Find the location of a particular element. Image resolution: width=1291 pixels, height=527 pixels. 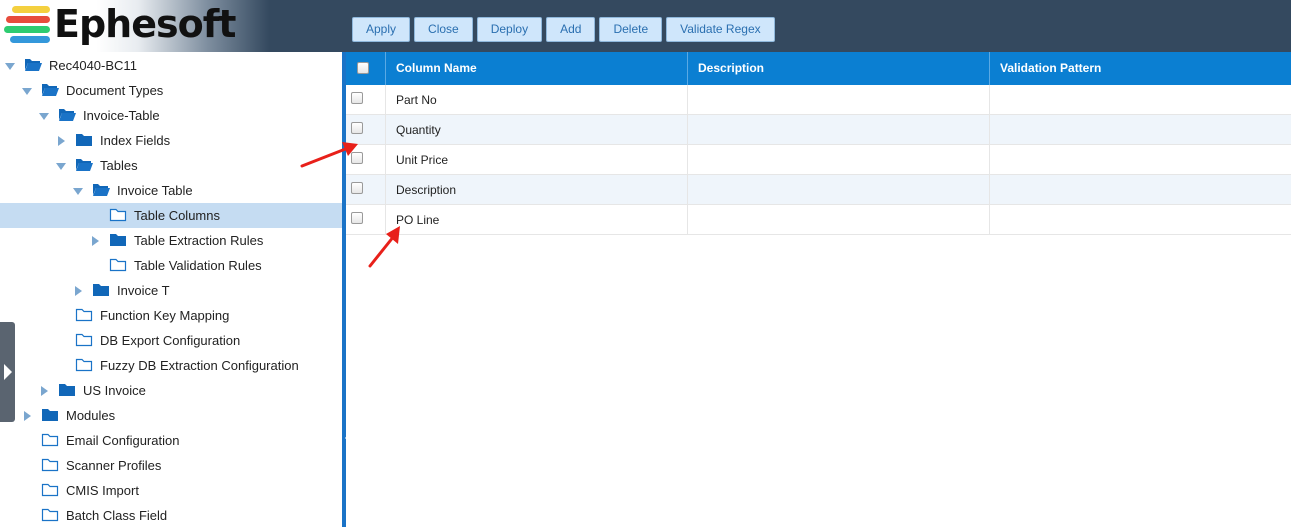

tree-item-table-validation-rules: Table Validation Rules is located at coordinates (171, 265).